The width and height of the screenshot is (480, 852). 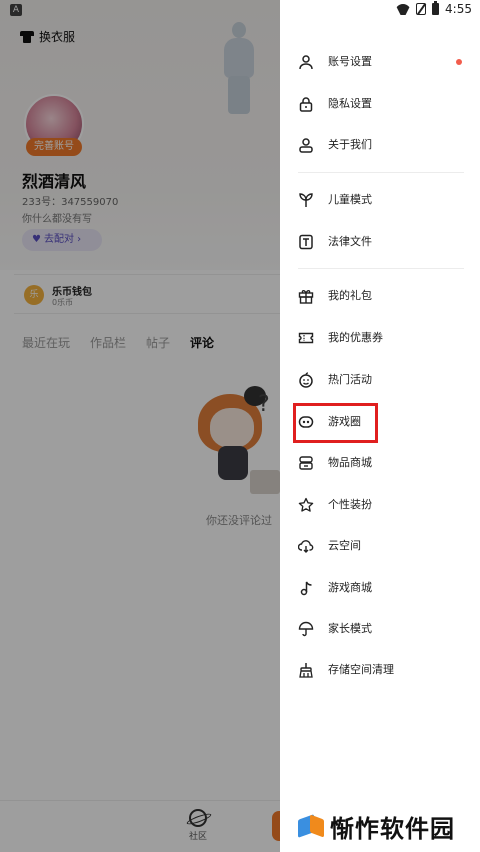 I want to click on no-sim-icon, so click(x=421, y=9).